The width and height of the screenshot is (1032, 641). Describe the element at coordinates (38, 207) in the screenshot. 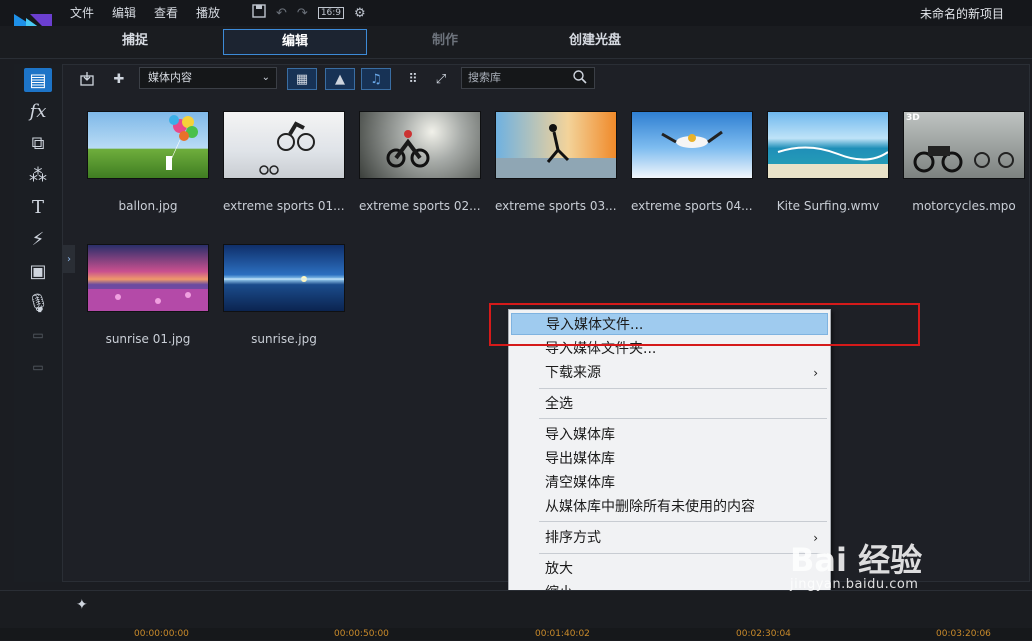

I see `title-room-icon: T` at that location.